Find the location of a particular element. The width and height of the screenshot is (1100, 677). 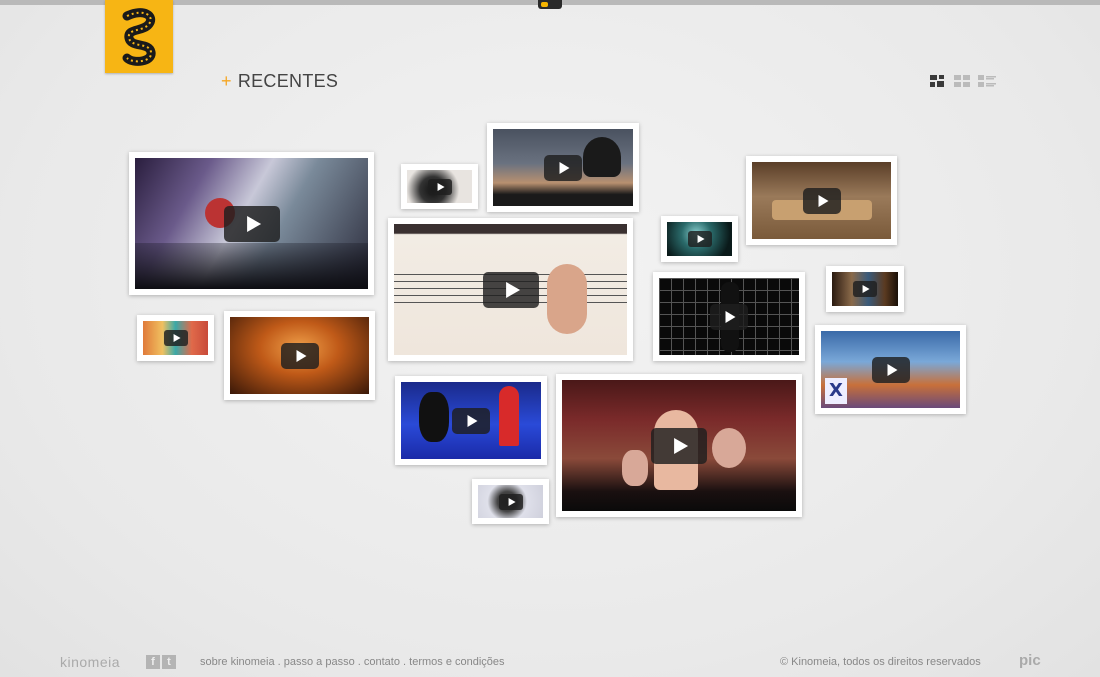

view-mode-switcher is located at coordinates (963, 79).